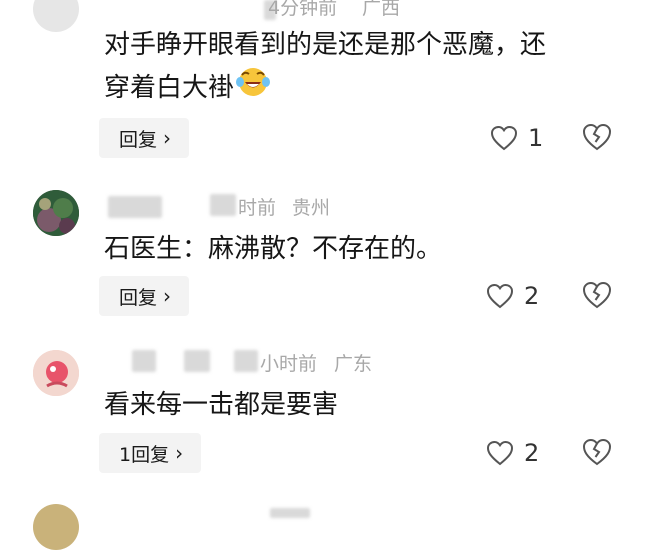  I want to click on comment-text-line: 石医生：麻沸散？不存在的。, so click(273, 249).